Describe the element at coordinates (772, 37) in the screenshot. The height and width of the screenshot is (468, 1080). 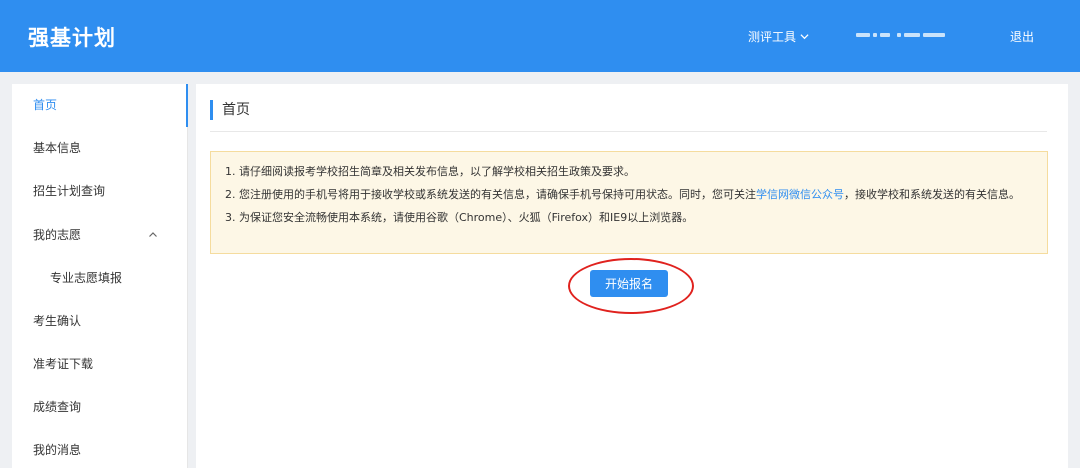
I see `tools-menu-label: 测评工具` at that location.